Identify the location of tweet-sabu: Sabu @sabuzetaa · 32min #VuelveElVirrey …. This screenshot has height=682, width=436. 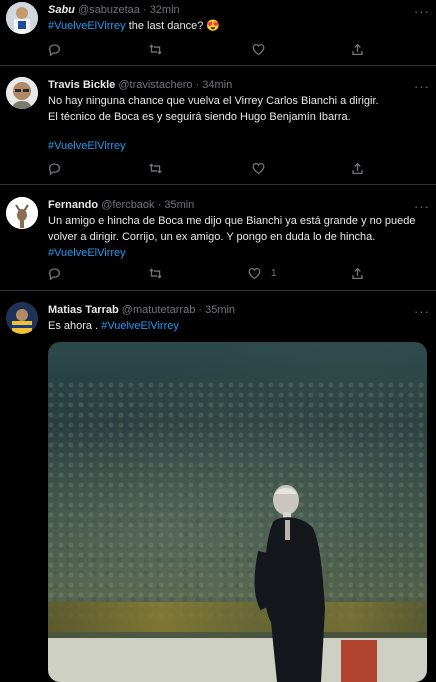
(218, 33).